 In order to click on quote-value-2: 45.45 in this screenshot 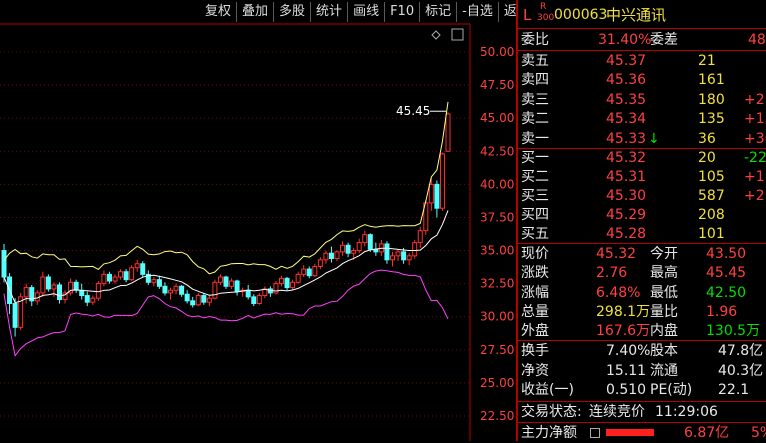, I will do `click(726, 273)`.